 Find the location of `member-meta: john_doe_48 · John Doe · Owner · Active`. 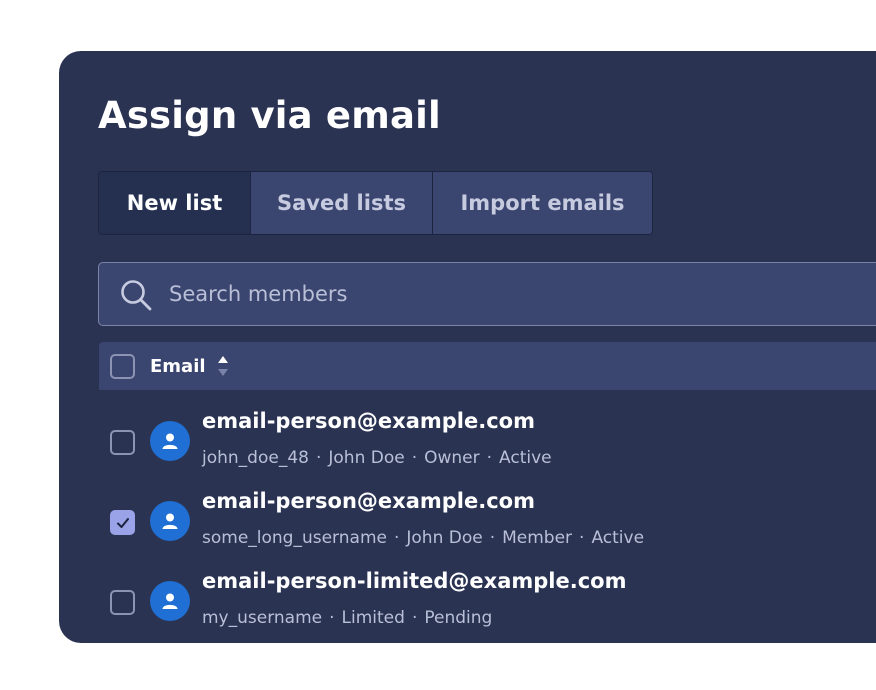

member-meta: john_doe_48 · John Doe · Owner · Active is located at coordinates (377, 458).